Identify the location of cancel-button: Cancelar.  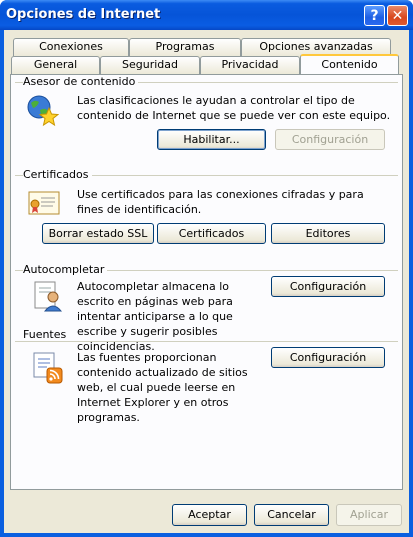
(291, 515).